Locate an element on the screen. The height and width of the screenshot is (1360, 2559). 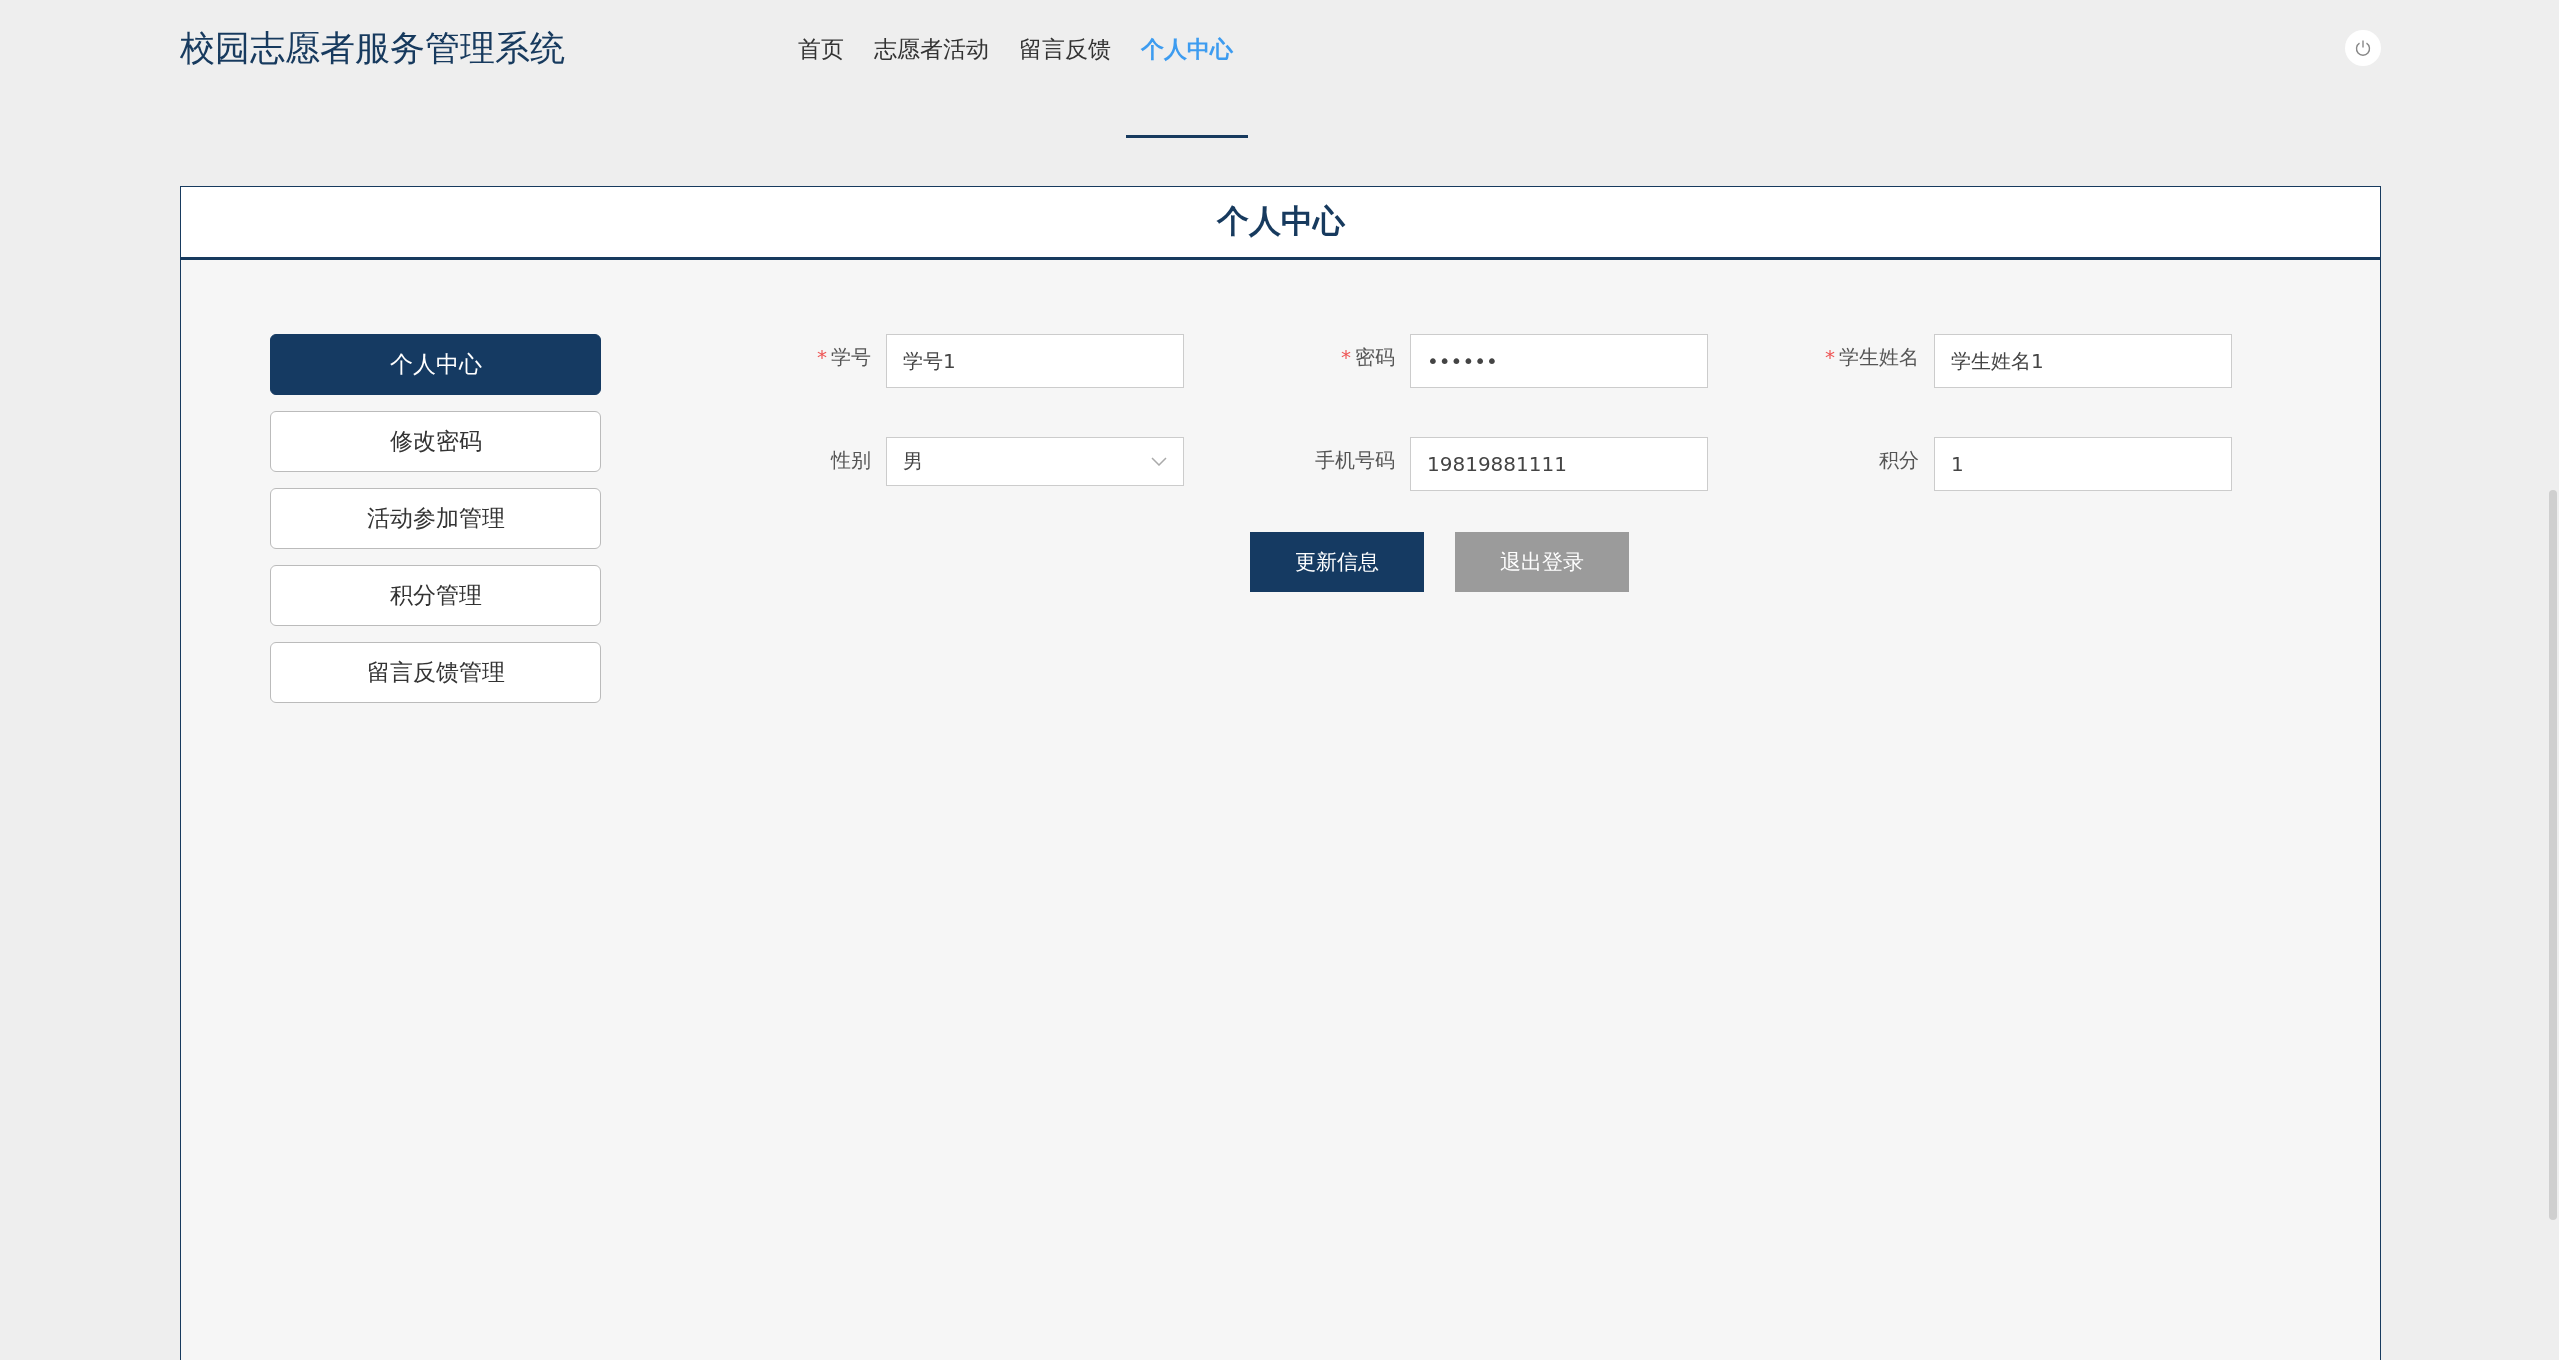
field-label: 性别 is located at coordinates (850, 460).